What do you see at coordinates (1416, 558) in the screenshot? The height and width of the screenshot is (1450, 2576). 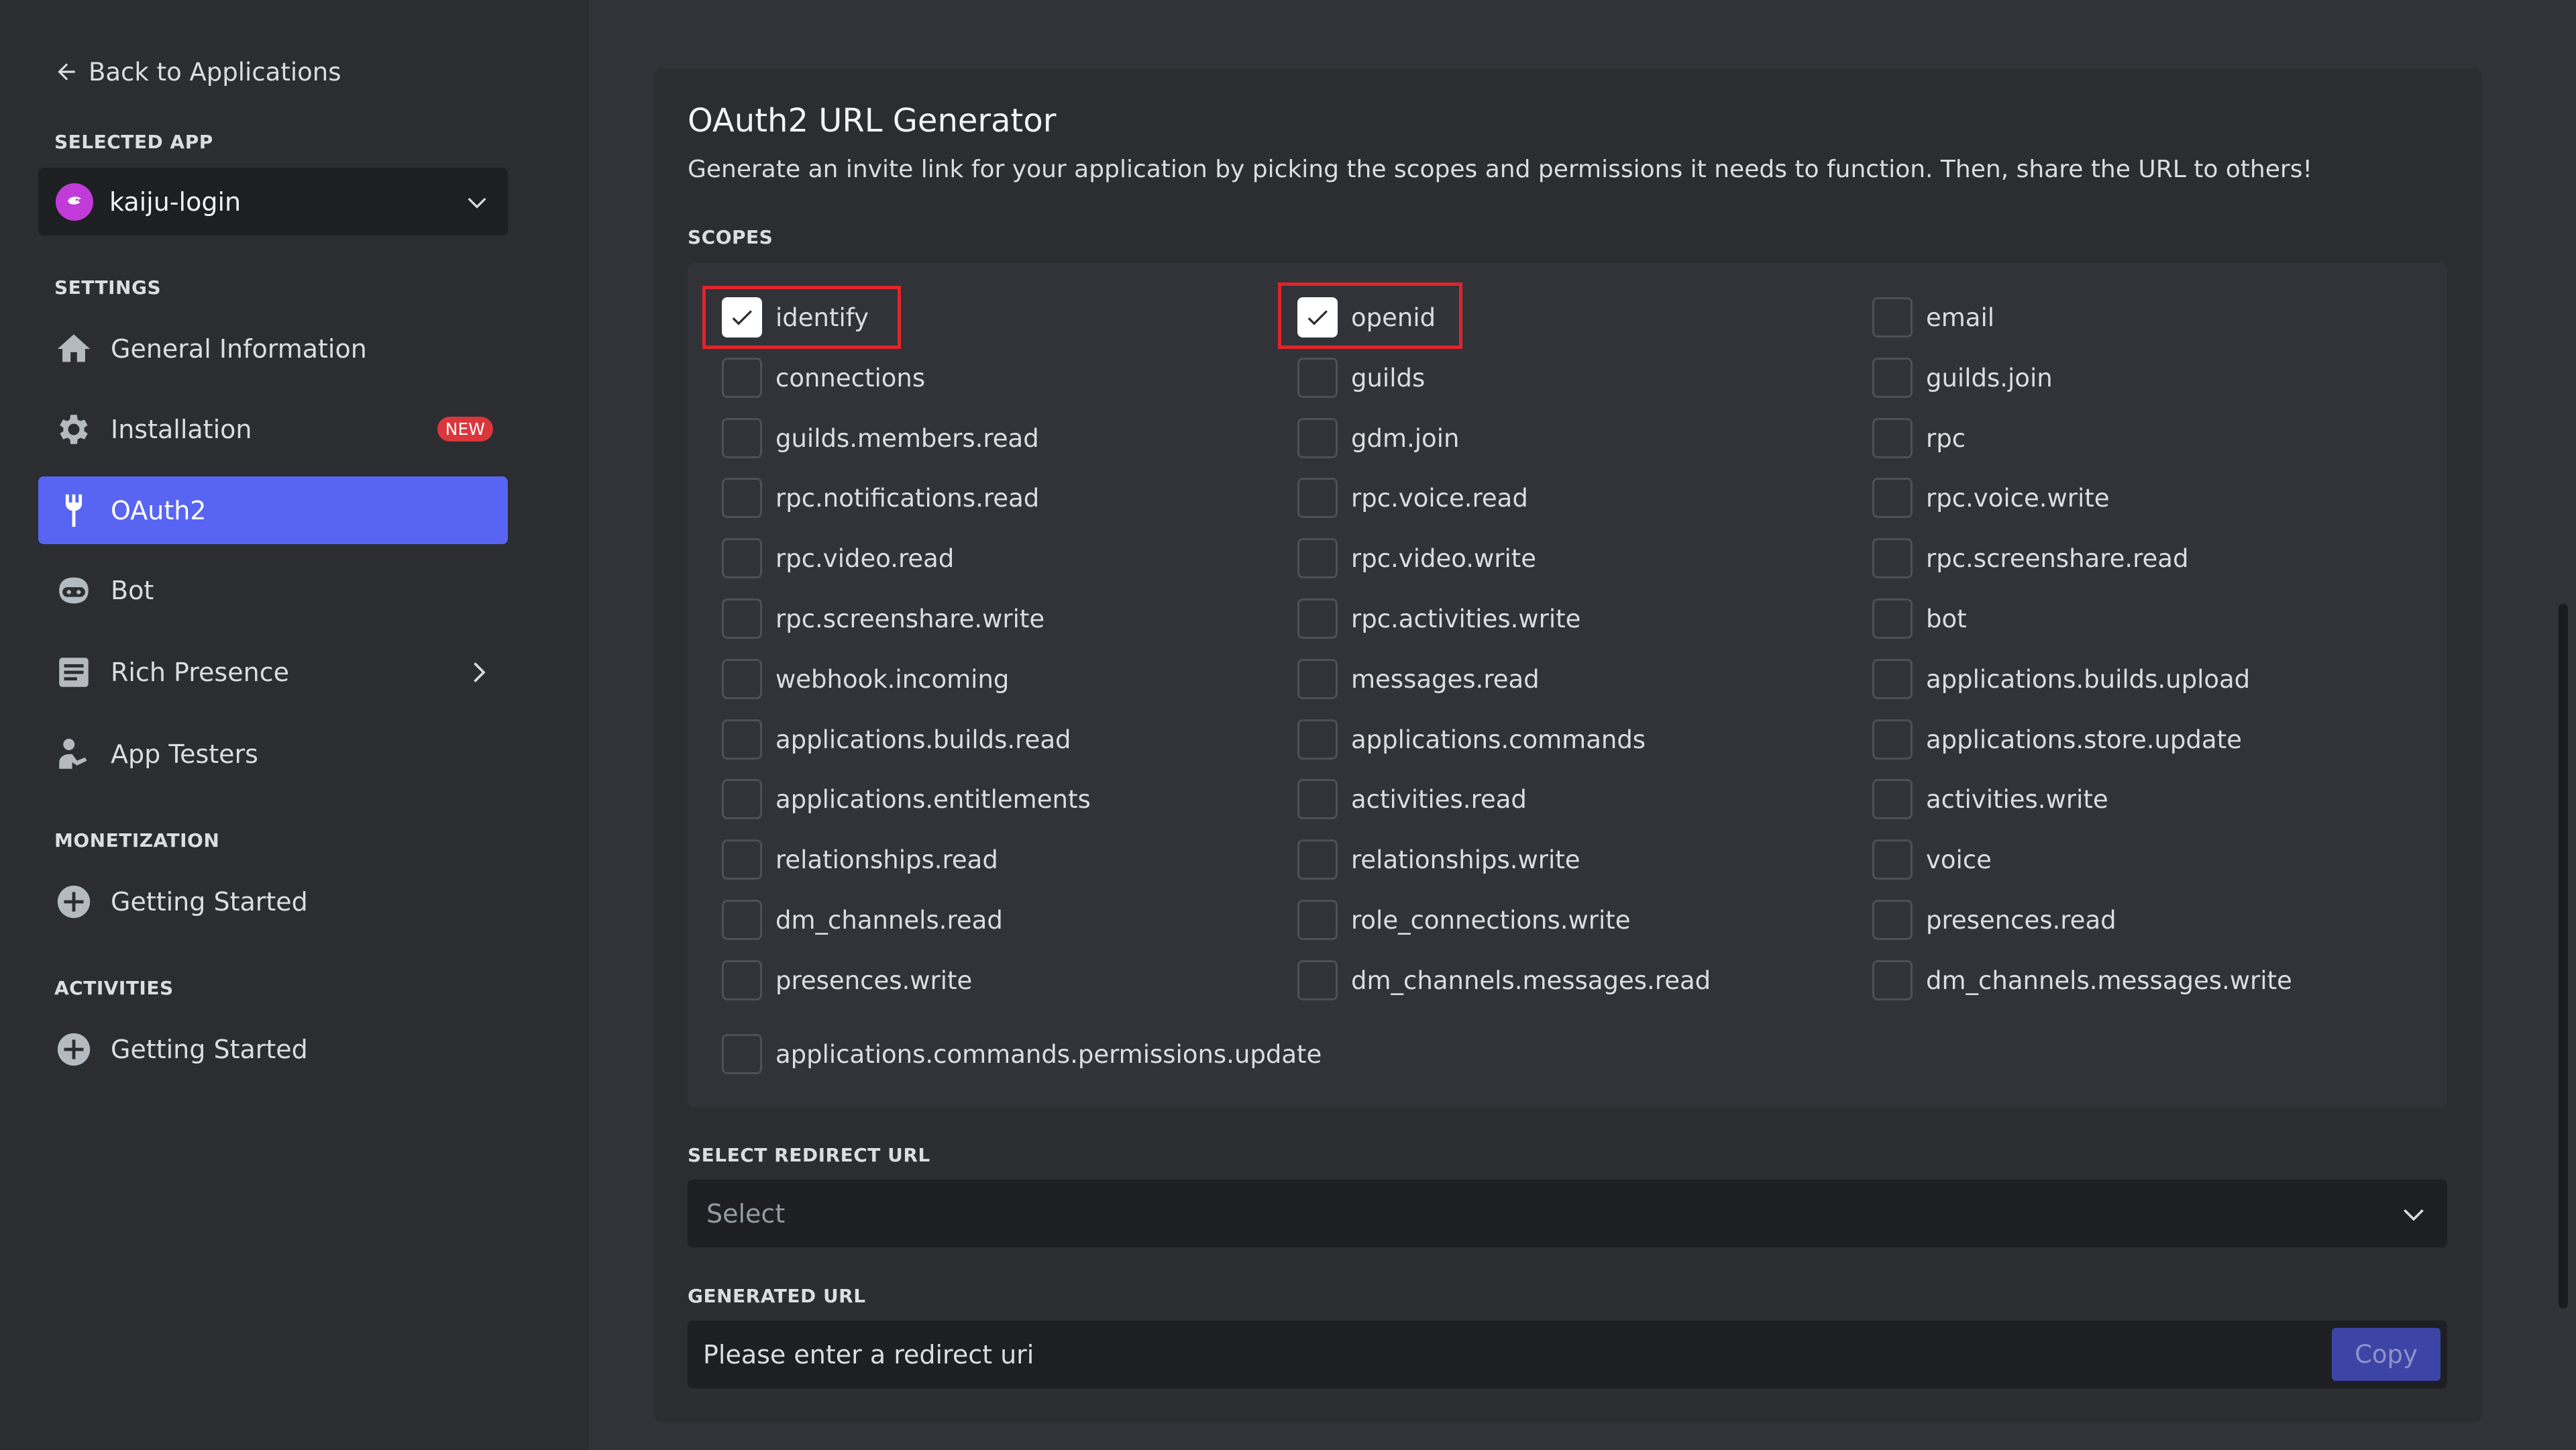 I see `scope-checkbox-rpc-video-write: rpc.video.write` at bounding box center [1416, 558].